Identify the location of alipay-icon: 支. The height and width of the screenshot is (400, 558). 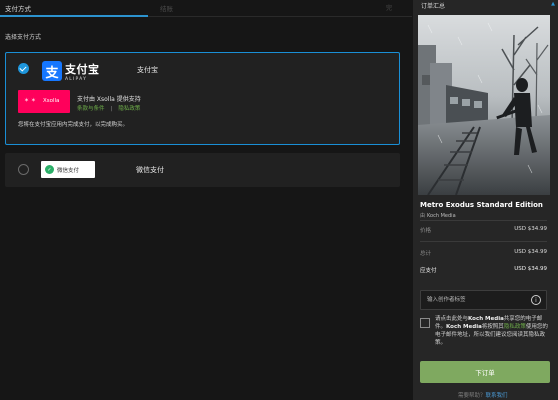
(52, 71).